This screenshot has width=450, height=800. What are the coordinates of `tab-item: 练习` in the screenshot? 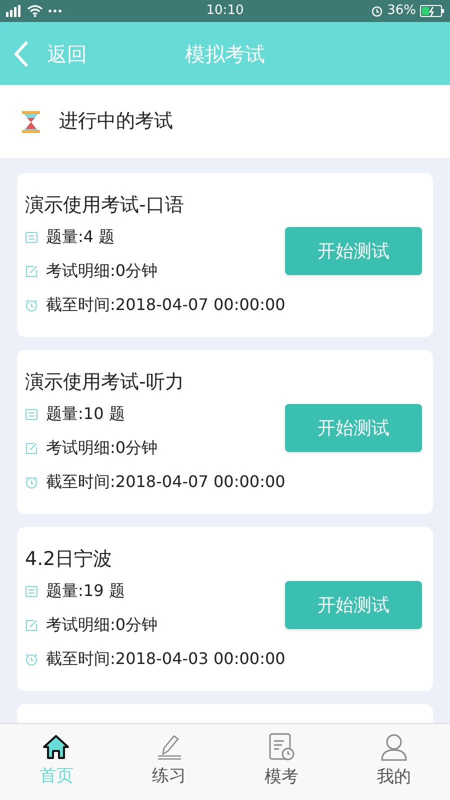 It's located at (168, 762).